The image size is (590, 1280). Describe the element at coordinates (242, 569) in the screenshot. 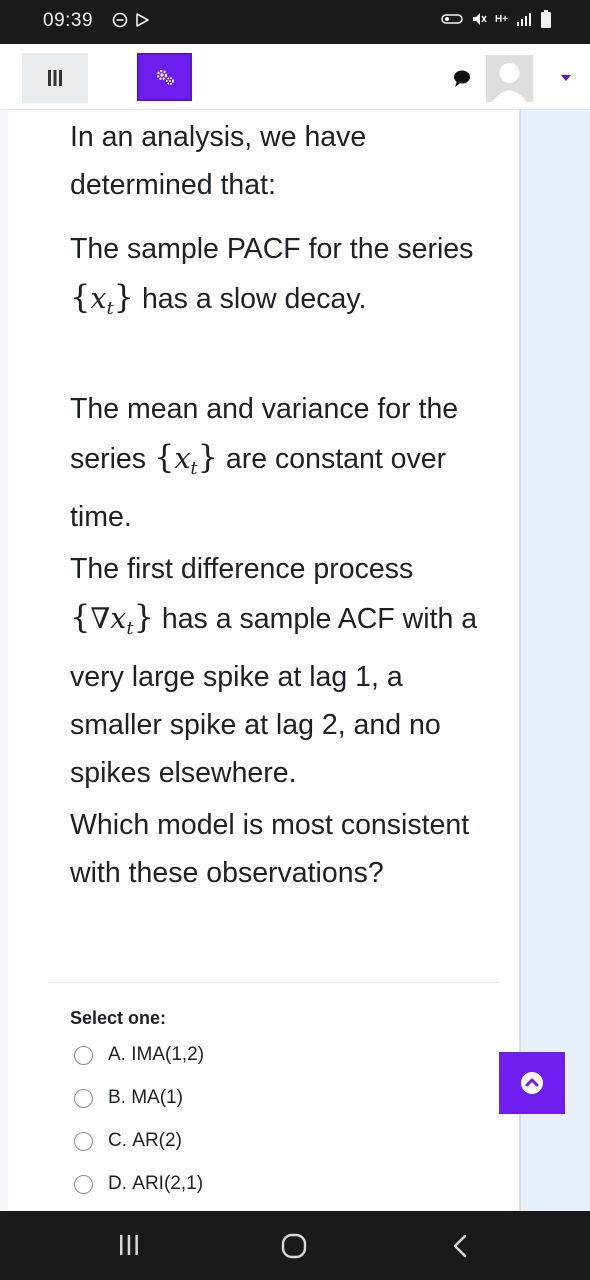

I see `point-3-text-before: The first difference process` at that location.